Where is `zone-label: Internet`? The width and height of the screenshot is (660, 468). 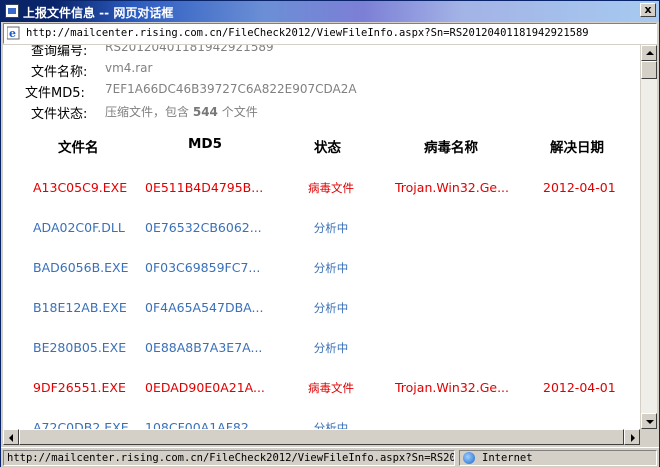 zone-label: Internet is located at coordinates (507, 458).